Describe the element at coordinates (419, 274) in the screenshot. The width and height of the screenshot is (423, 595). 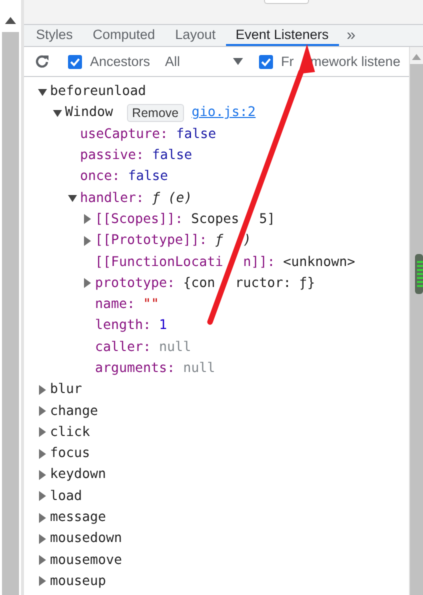
I see `minimap-marker-icon` at that location.